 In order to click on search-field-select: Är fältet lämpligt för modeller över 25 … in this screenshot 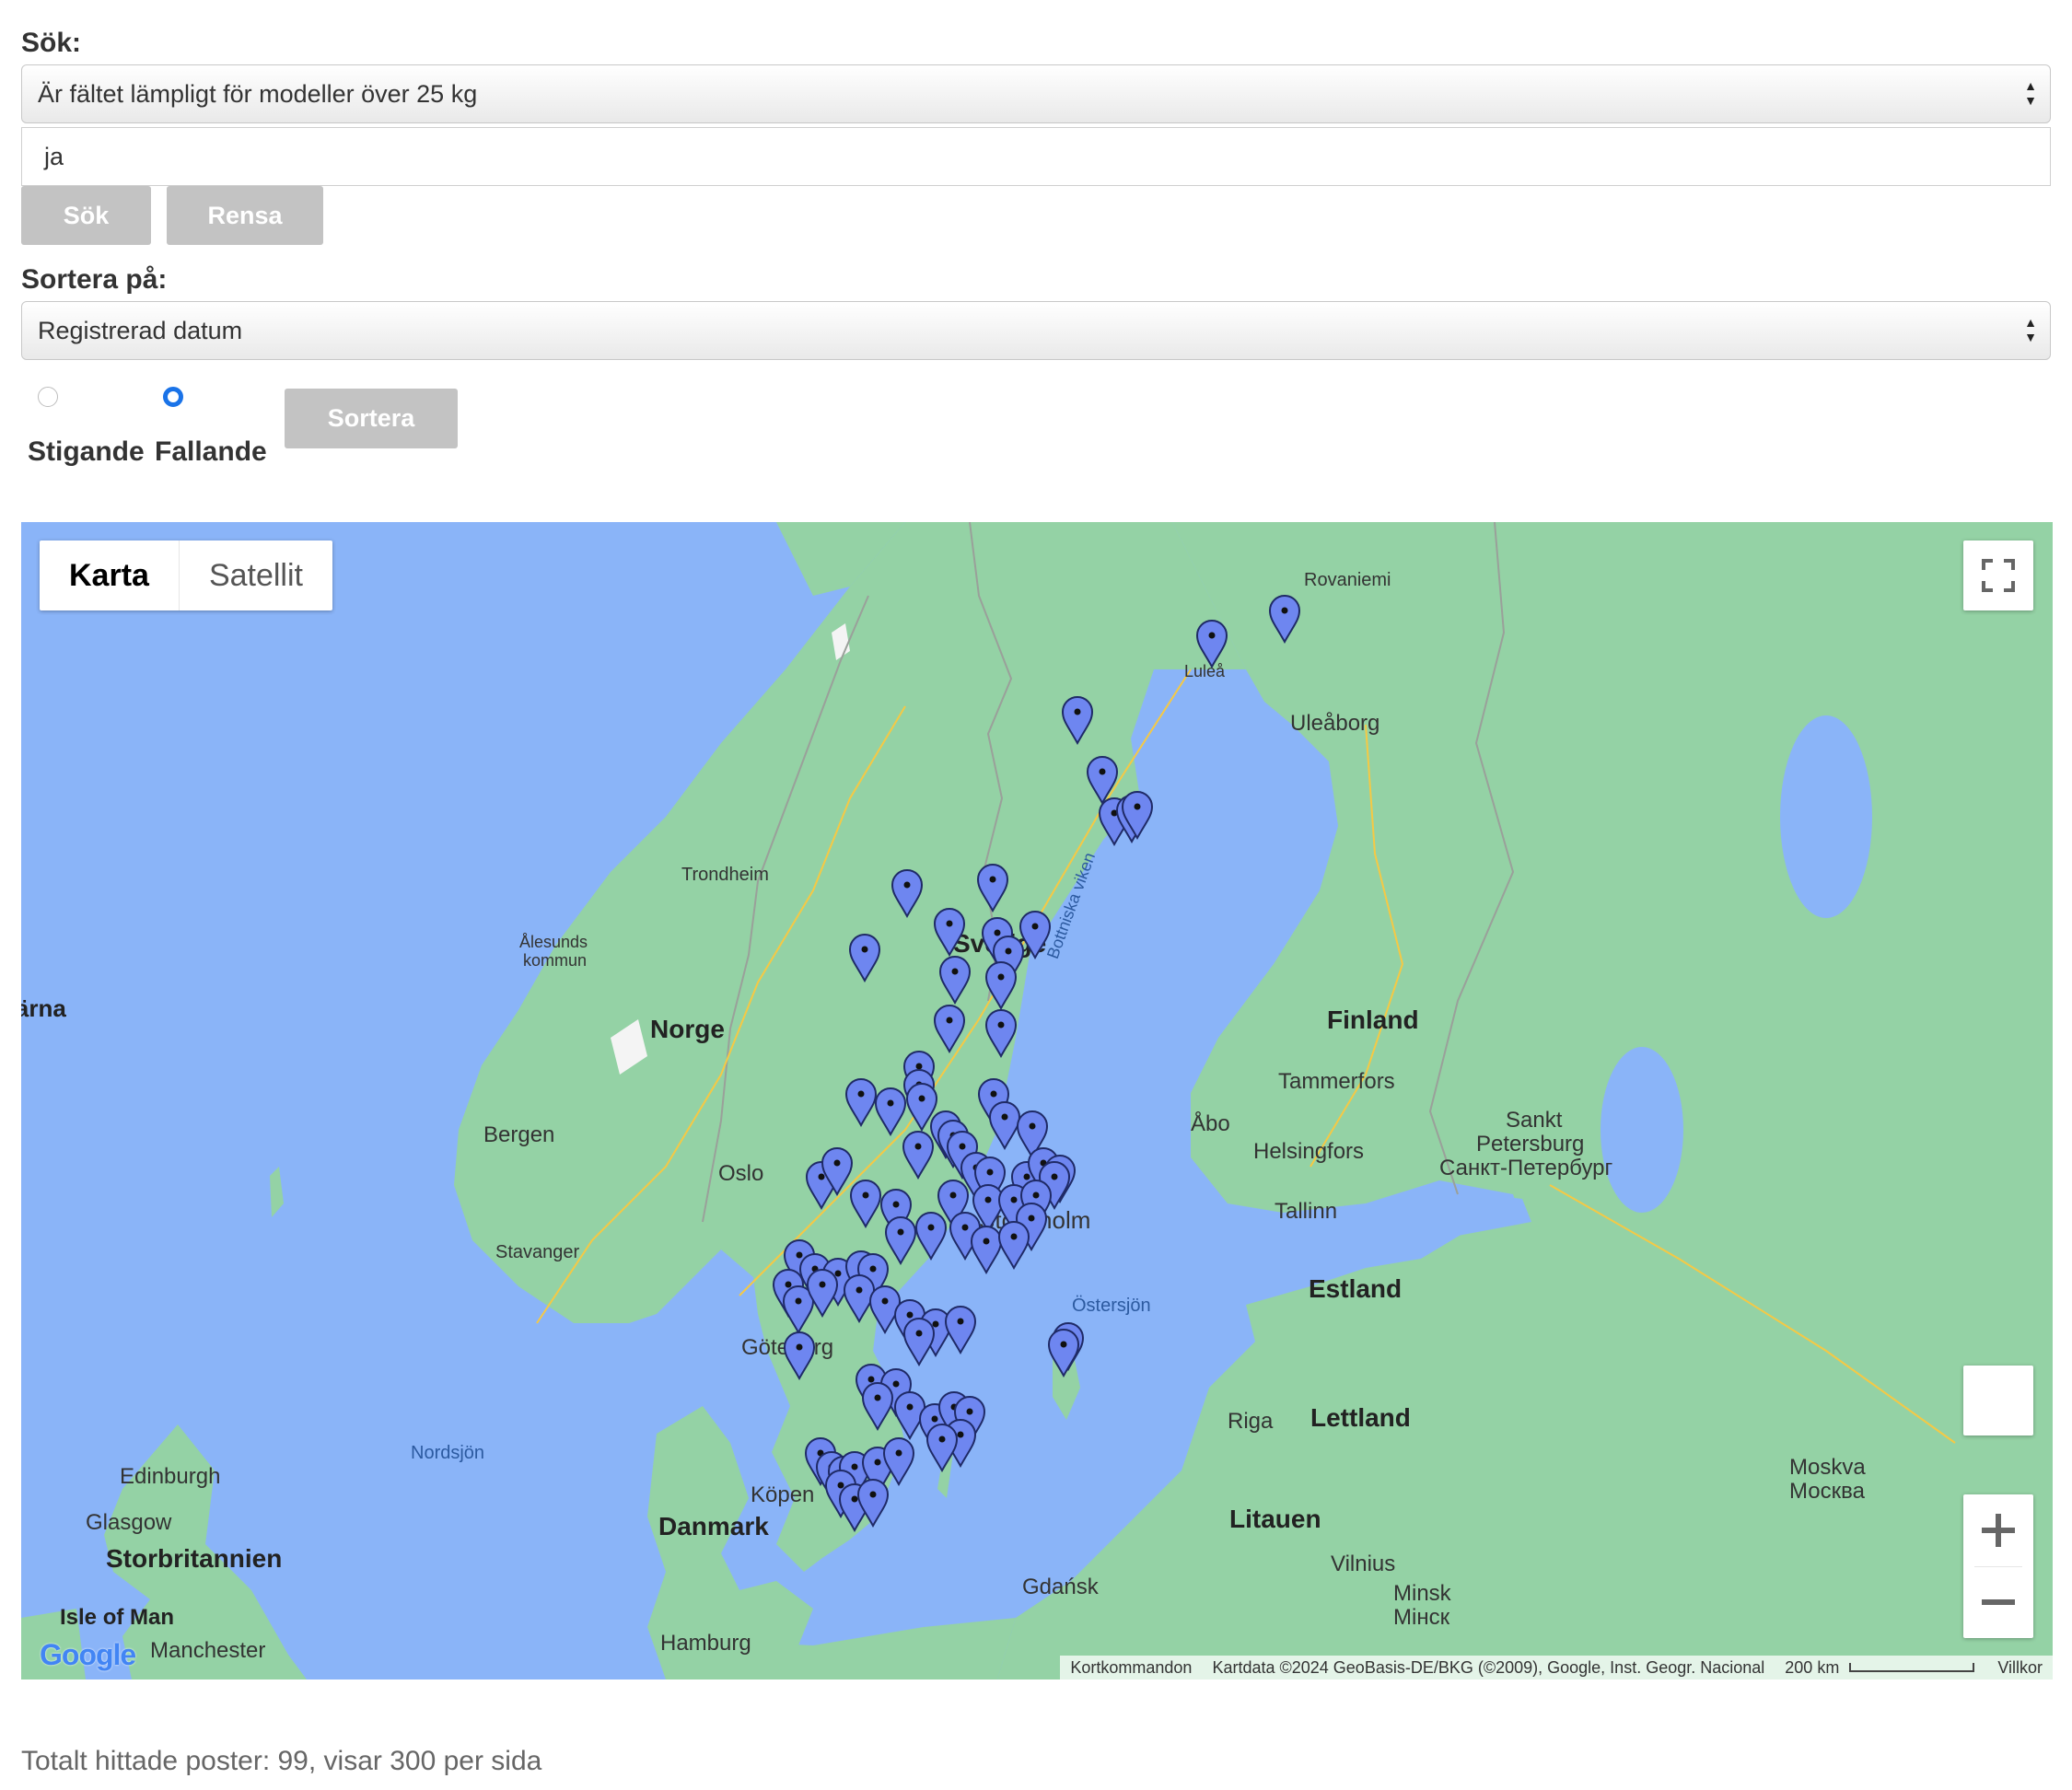, I will do `click(1036, 93)`.